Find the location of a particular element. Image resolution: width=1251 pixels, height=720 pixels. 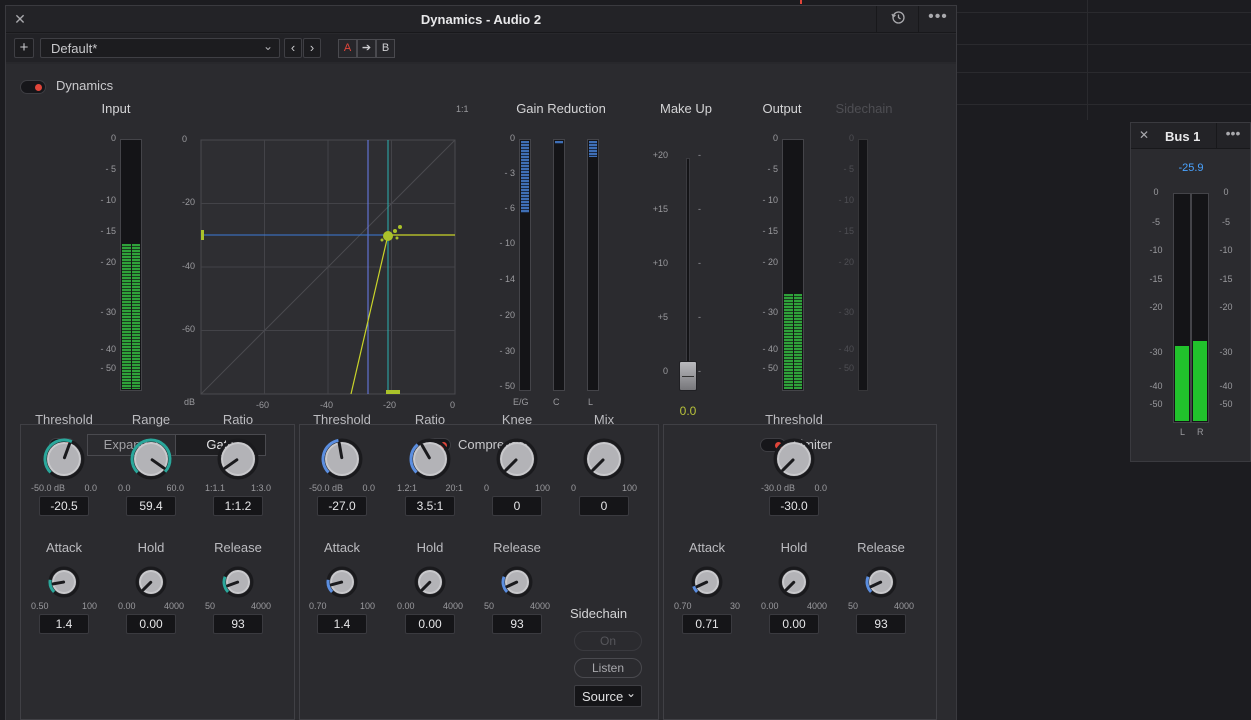

make-up-slider-handle is located at coordinates (688, 376).